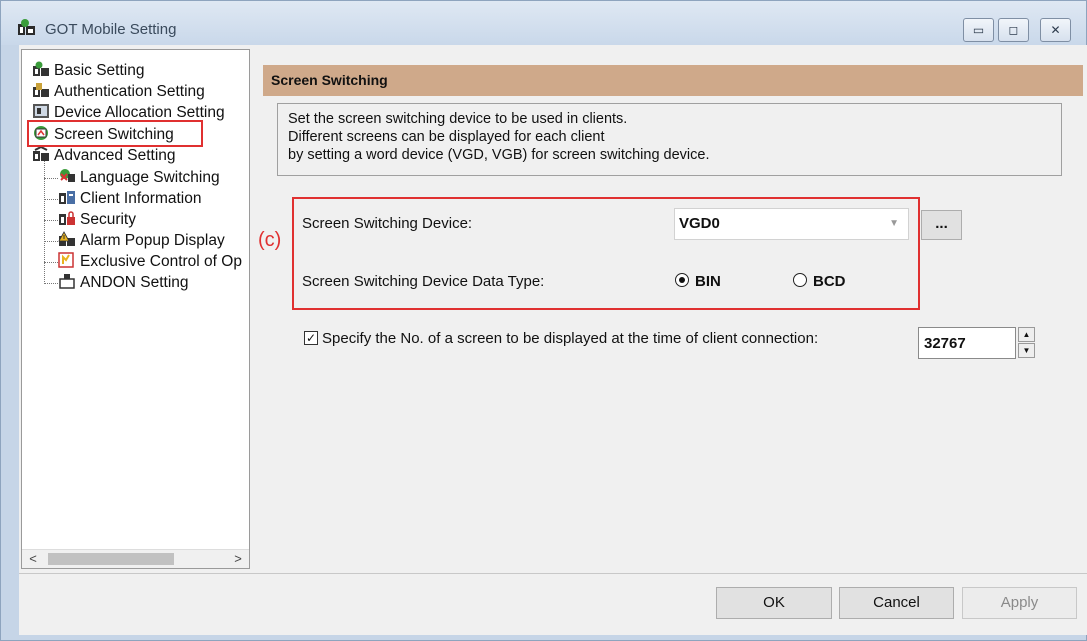 The width and height of the screenshot is (1087, 641). What do you see at coordinates (67, 281) in the screenshot?
I see `andon-setting-icon` at bounding box center [67, 281].